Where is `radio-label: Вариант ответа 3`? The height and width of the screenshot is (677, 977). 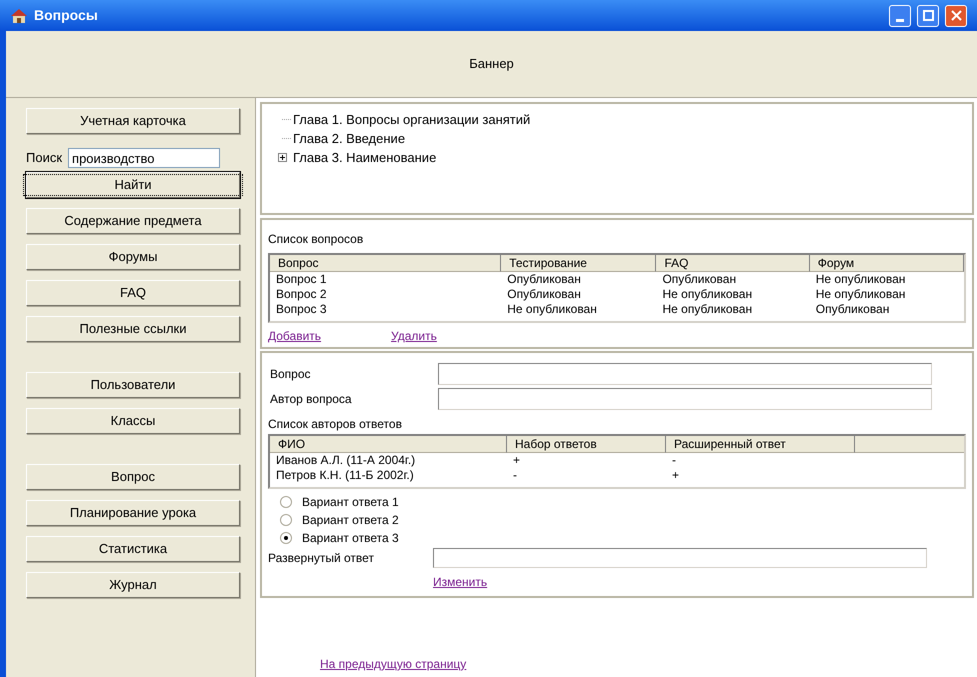 radio-label: Вариант ответа 3 is located at coordinates (350, 538).